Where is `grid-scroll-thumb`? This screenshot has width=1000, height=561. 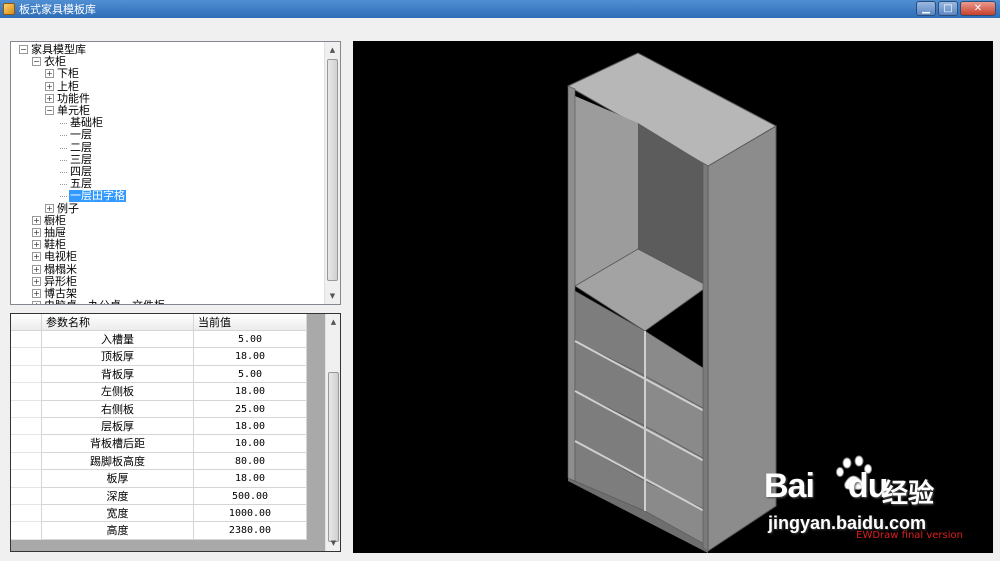 grid-scroll-thumb is located at coordinates (333, 457).